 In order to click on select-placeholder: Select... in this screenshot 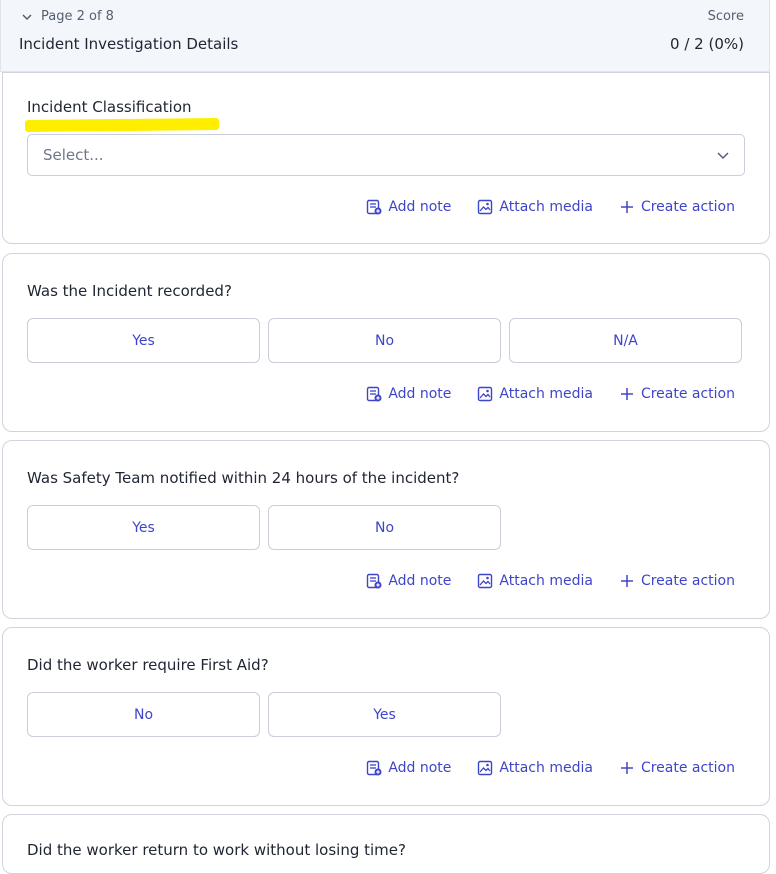, I will do `click(73, 155)`.